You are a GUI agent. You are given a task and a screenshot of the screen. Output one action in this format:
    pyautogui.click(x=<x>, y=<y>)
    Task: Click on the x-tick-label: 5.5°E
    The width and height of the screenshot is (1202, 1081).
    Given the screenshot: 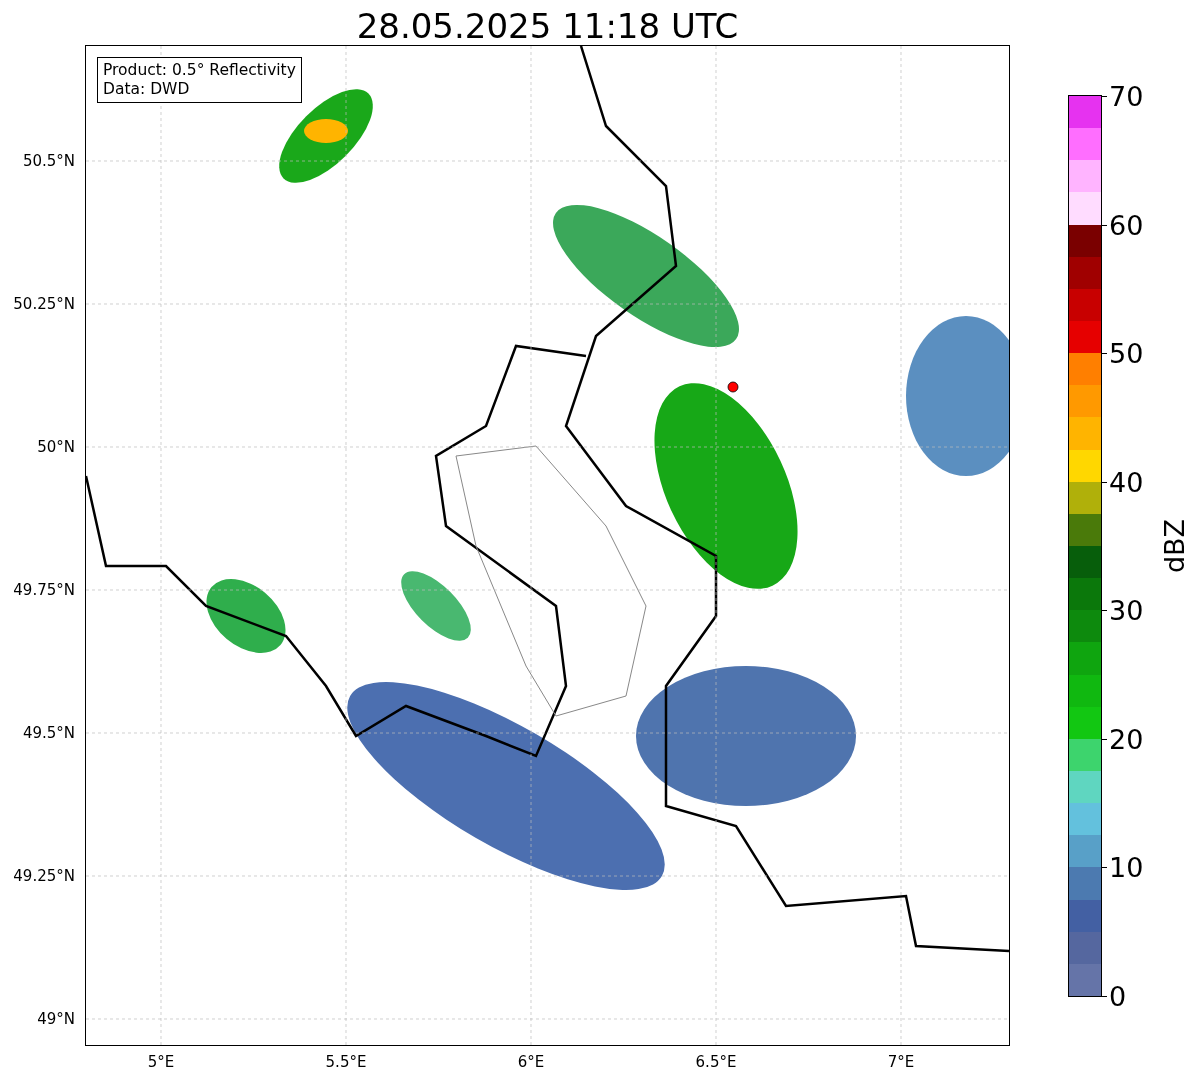 What is the action you would take?
    pyautogui.click(x=346, y=1062)
    